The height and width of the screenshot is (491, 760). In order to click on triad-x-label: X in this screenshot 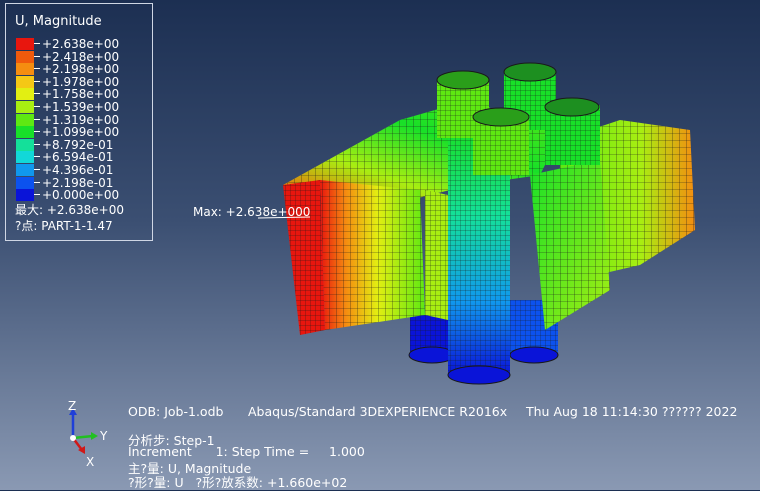, I will do `click(90, 462)`.